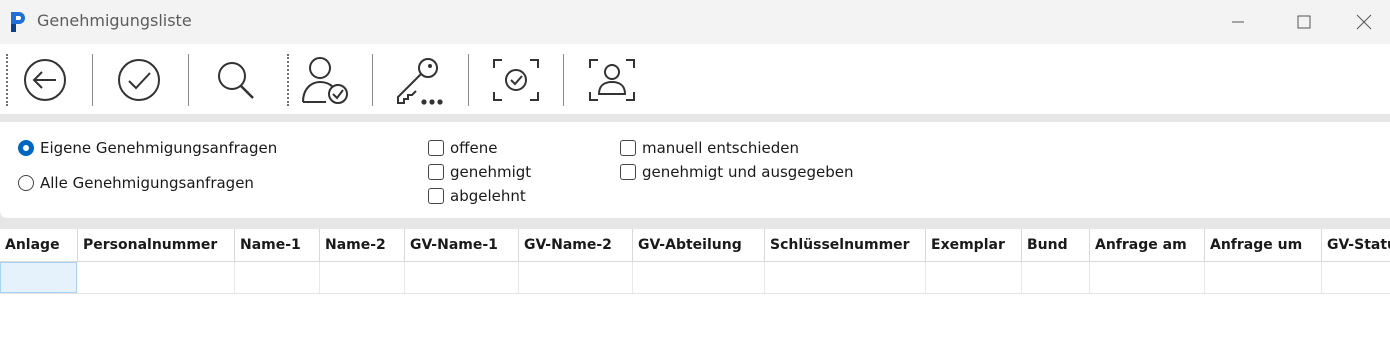 The height and width of the screenshot is (352, 1390). Describe the element at coordinates (720, 148) in the screenshot. I see `checkbox-label: manuell entschieden` at that location.